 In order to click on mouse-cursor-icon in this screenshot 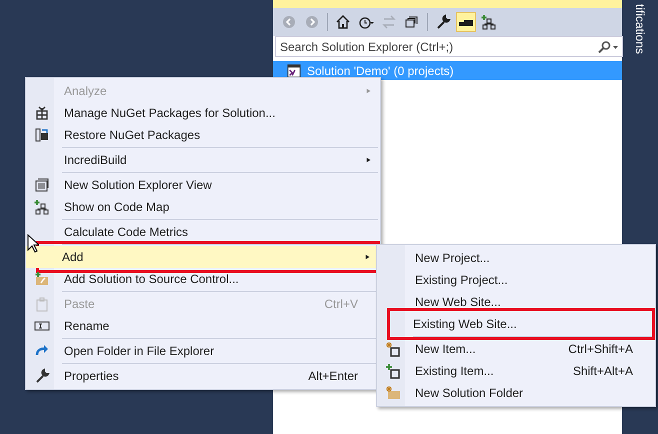, I will do `click(33, 243)`.